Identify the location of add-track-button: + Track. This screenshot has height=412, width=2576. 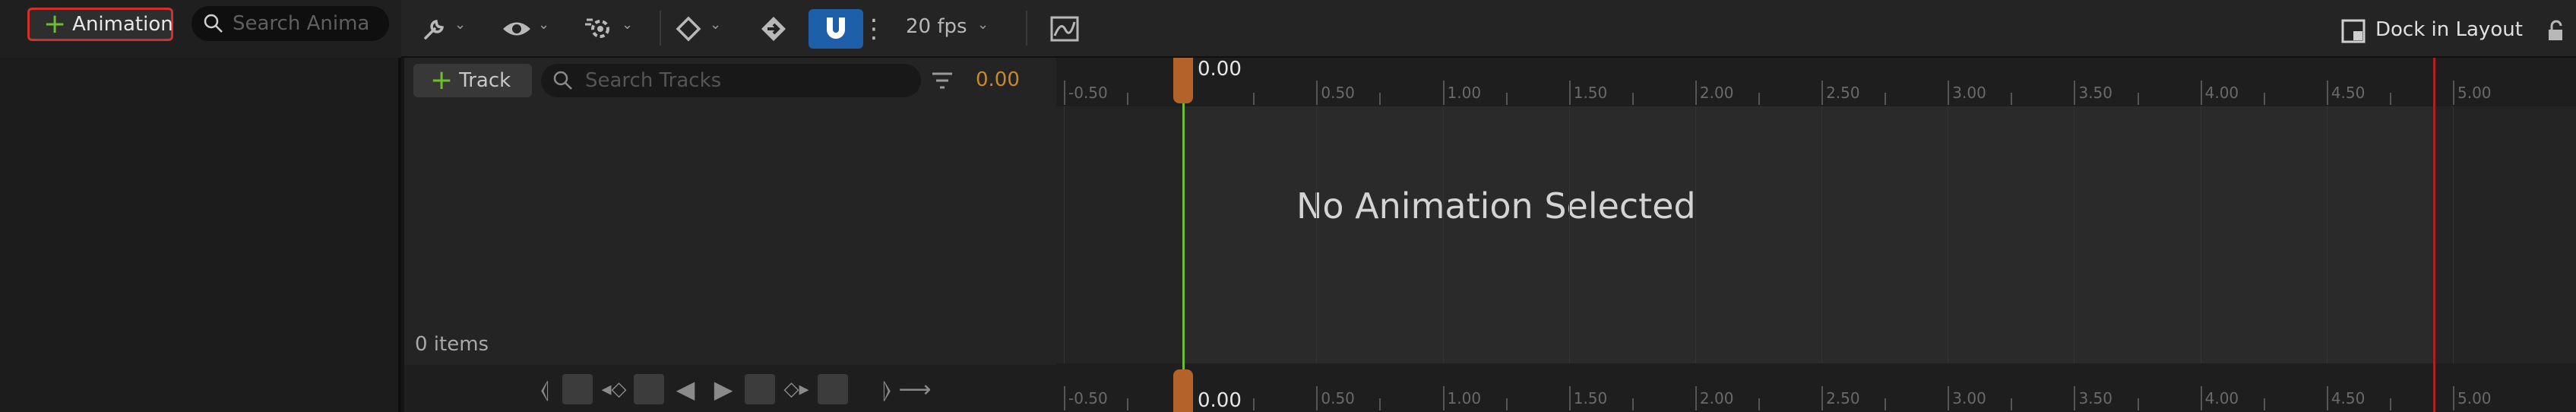
(473, 80).